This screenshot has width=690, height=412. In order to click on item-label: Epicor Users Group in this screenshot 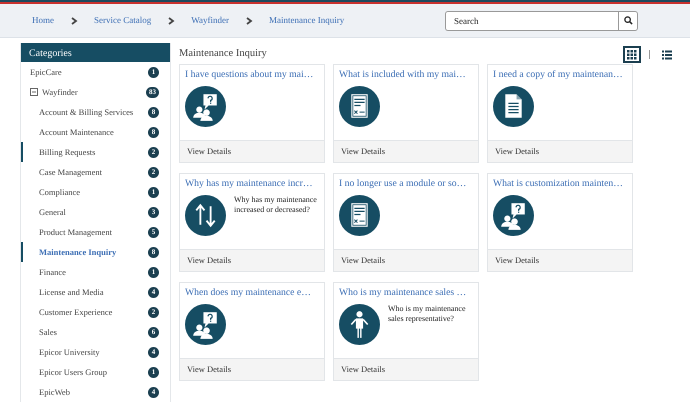, I will do `click(73, 372)`.